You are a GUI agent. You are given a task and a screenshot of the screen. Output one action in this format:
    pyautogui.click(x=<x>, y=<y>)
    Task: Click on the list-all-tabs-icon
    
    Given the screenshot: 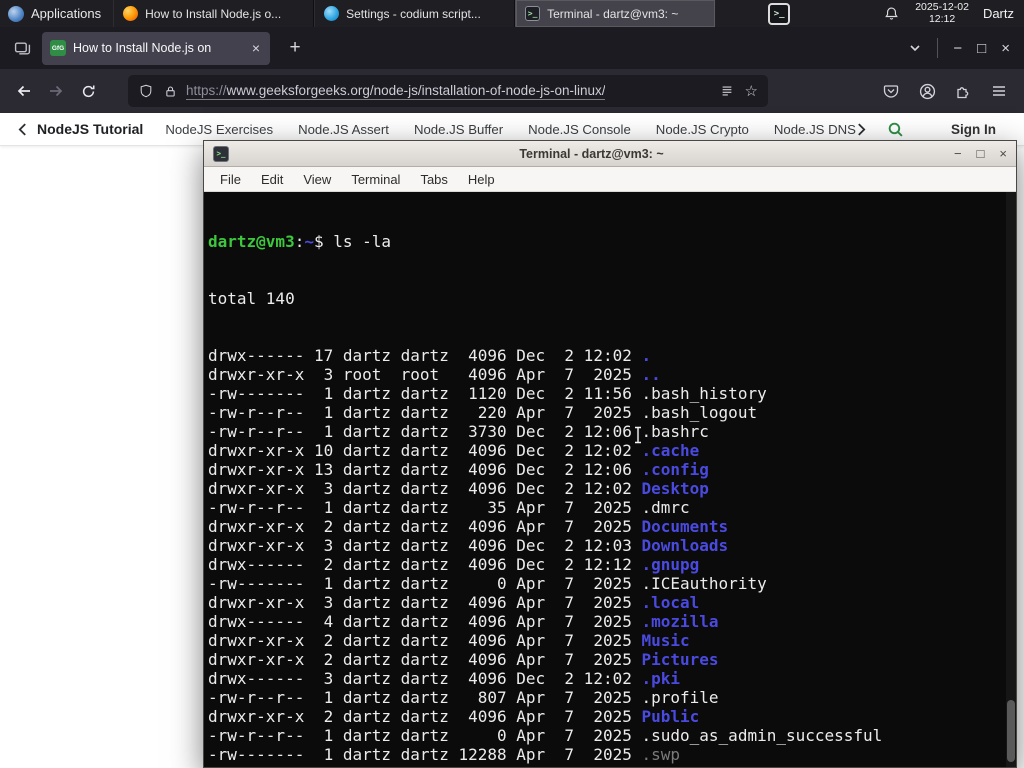 What is the action you would take?
    pyautogui.click(x=915, y=48)
    